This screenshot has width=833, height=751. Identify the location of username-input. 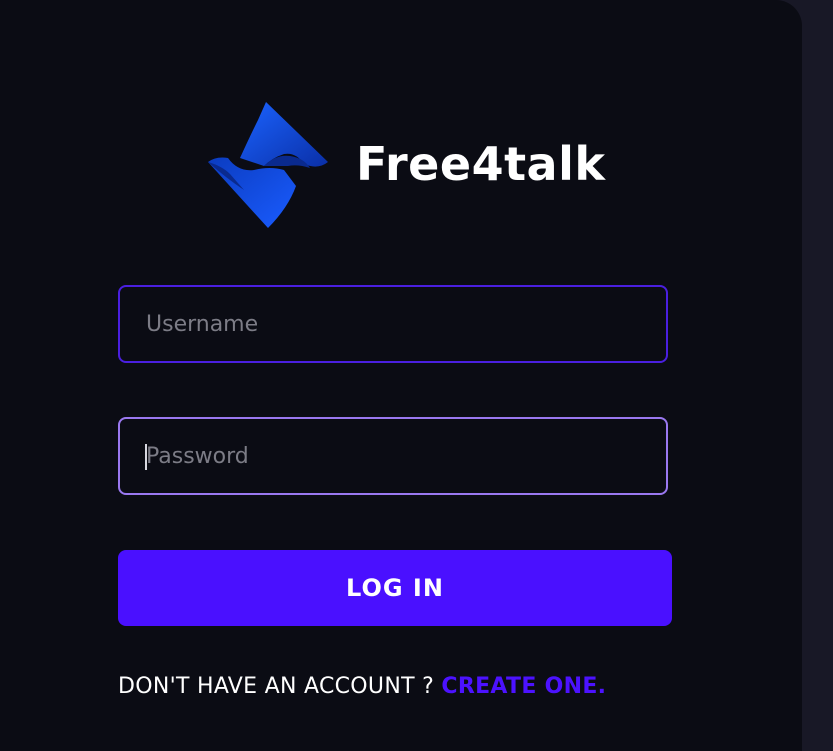
(393, 324).